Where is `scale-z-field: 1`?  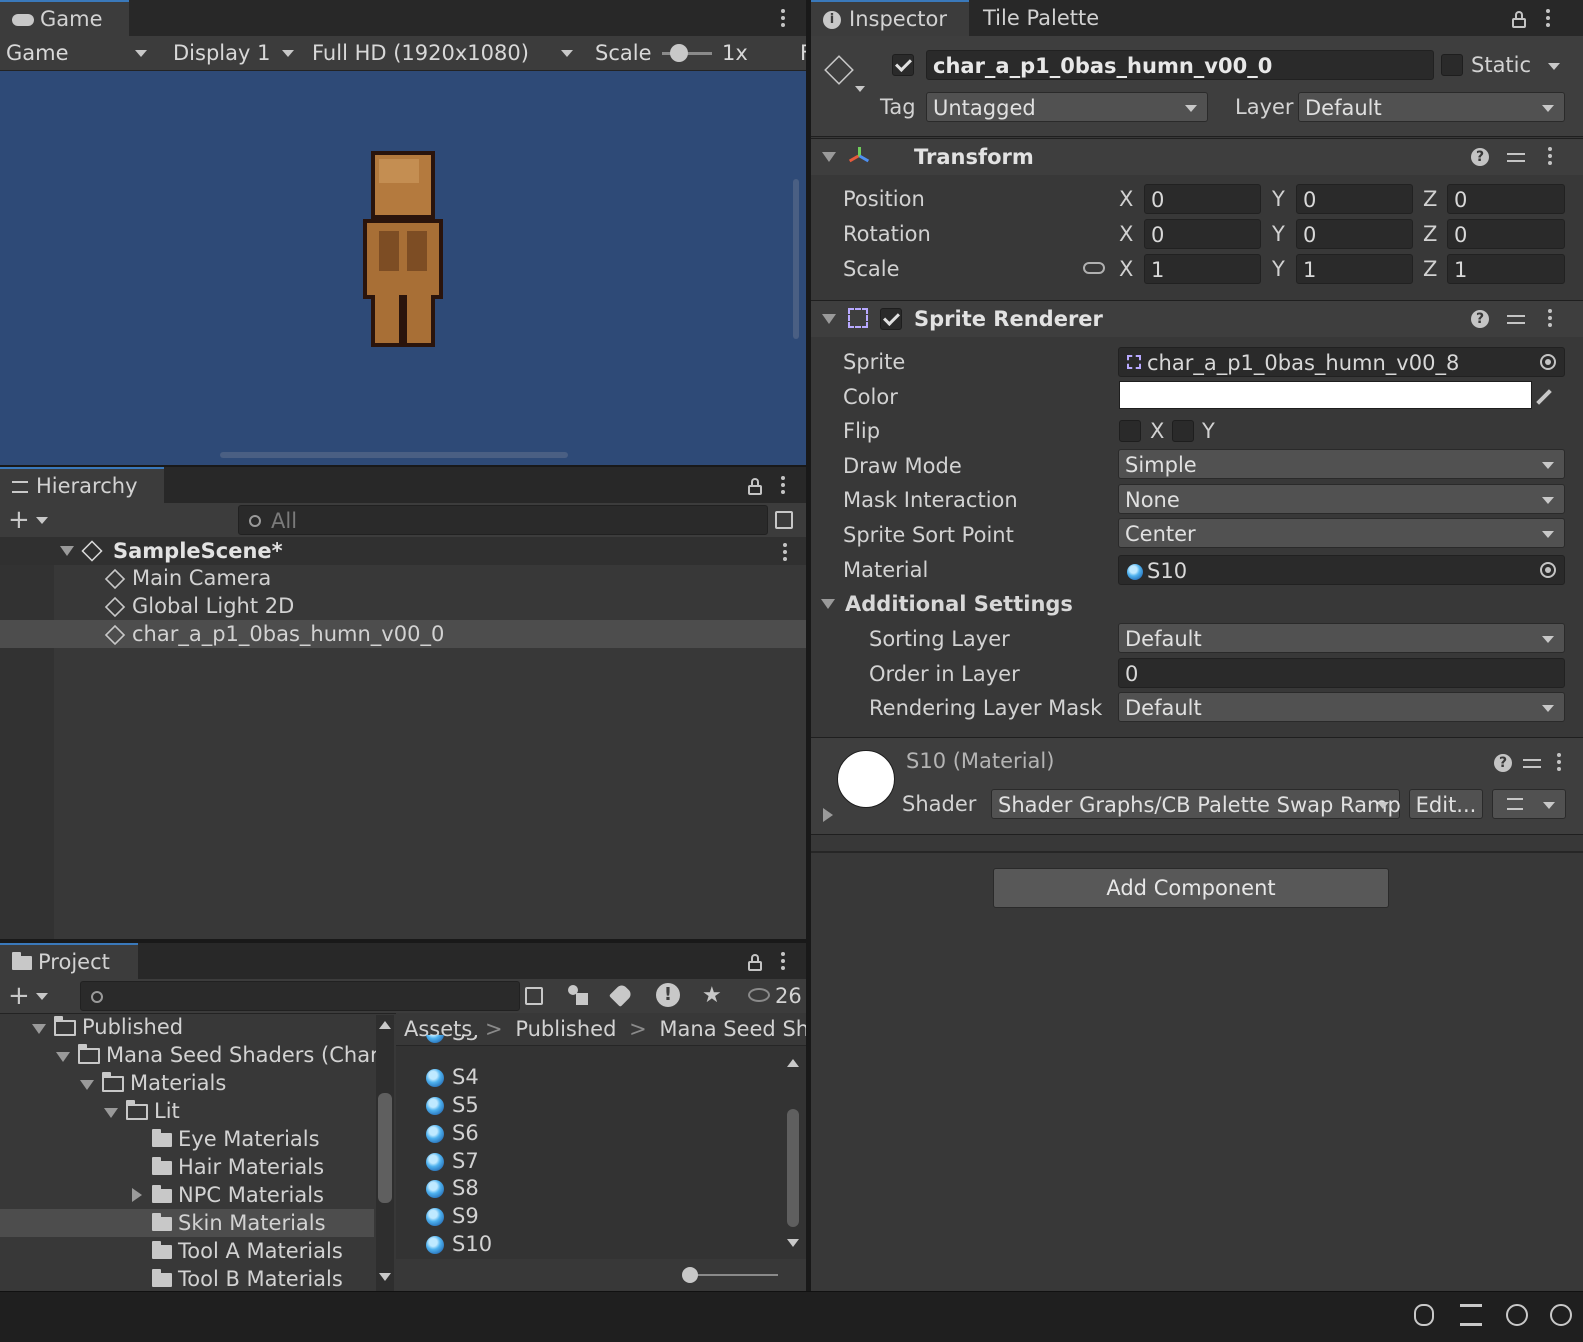 scale-z-field: 1 is located at coordinates (1506, 269).